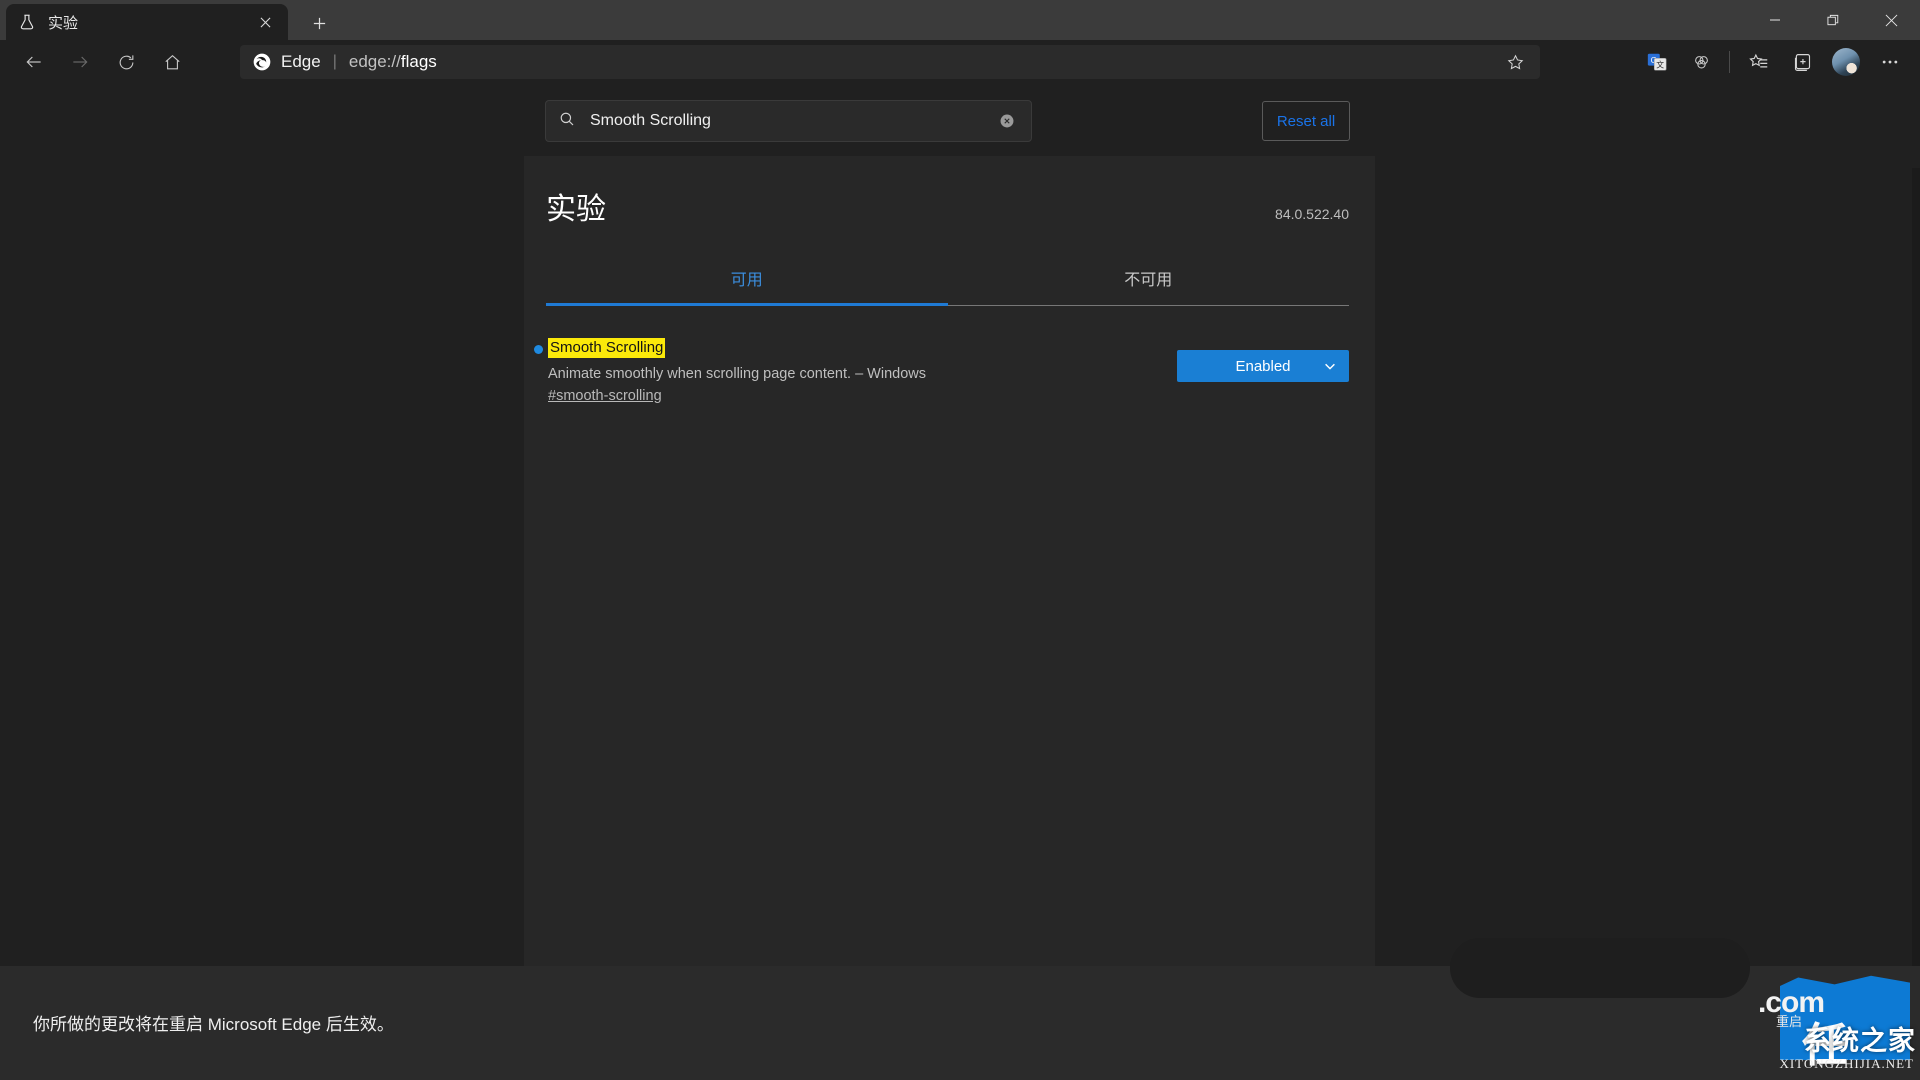 The image size is (1920, 1080). Describe the element at coordinates (1007, 121) in the screenshot. I see `clear-circle-icon` at that location.